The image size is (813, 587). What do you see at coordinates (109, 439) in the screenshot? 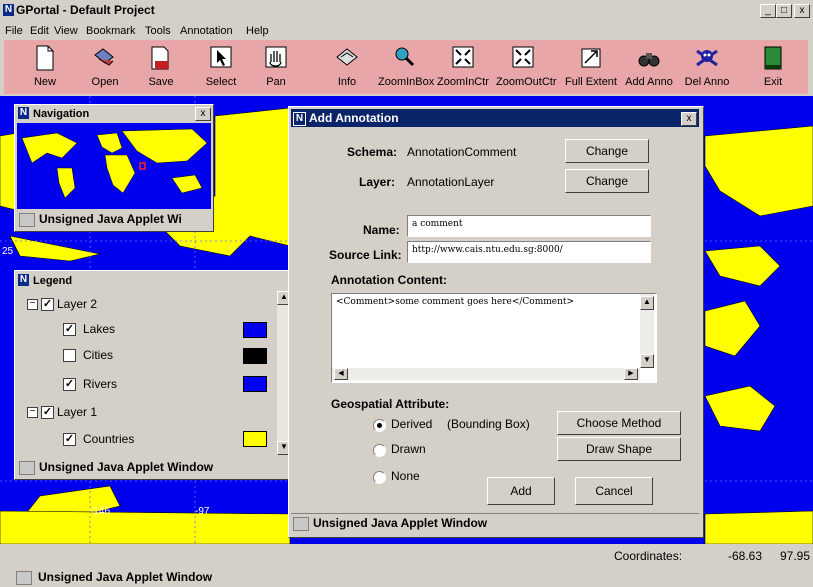
I see `legend-countries-label: Countries` at bounding box center [109, 439].